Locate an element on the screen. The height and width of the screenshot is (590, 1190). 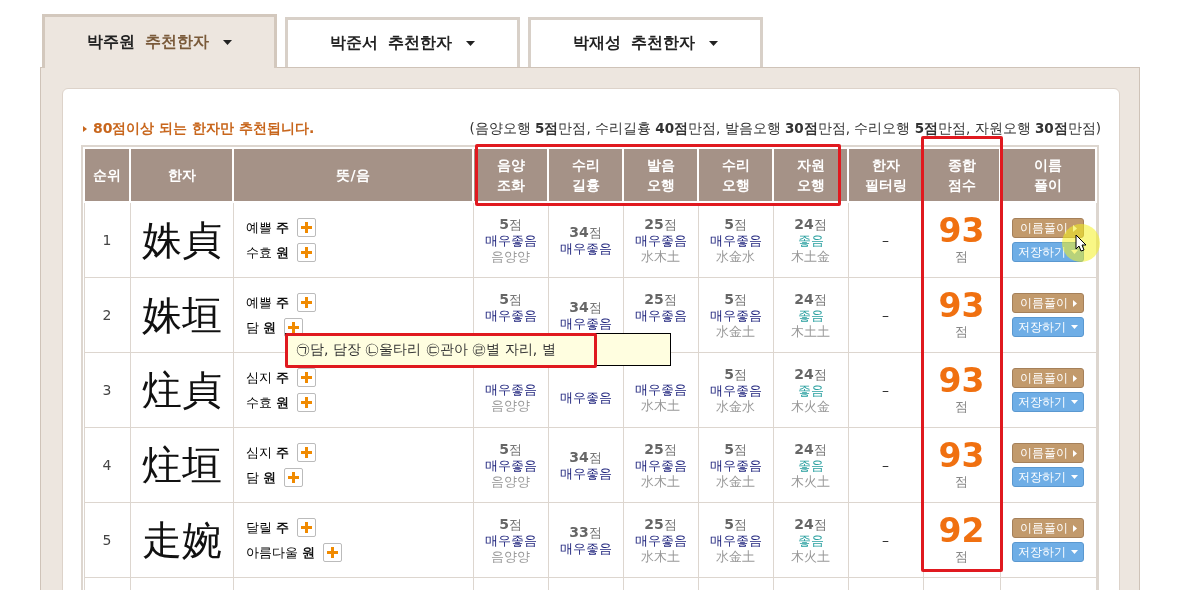
detail-text: 木火金 is located at coordinates (810, 406).